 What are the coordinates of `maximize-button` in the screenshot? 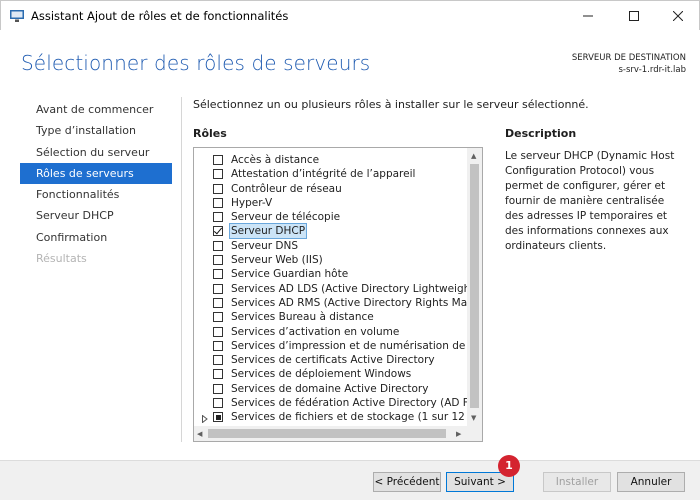 It's located at (634, 16).